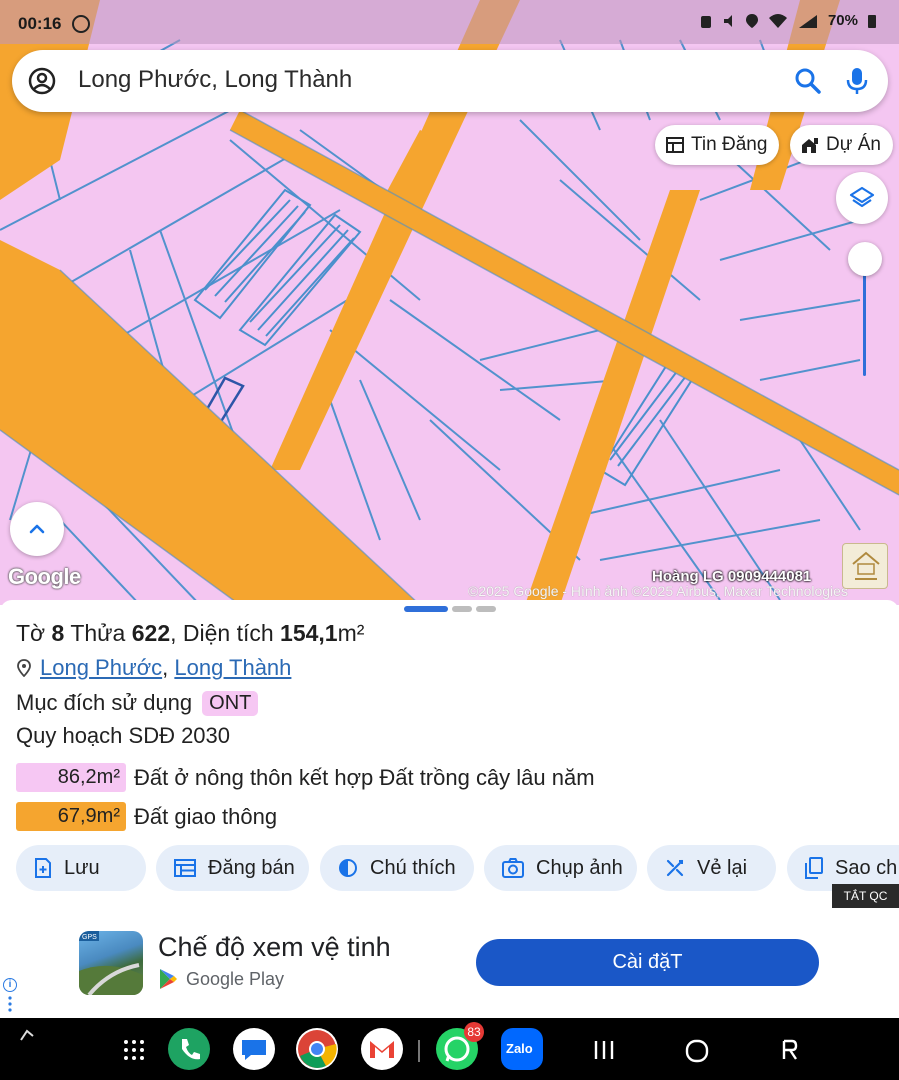 Image resolution: width=899 pixels, height=1080 pixels. I want to click on mic-icon, so click(857, 81).